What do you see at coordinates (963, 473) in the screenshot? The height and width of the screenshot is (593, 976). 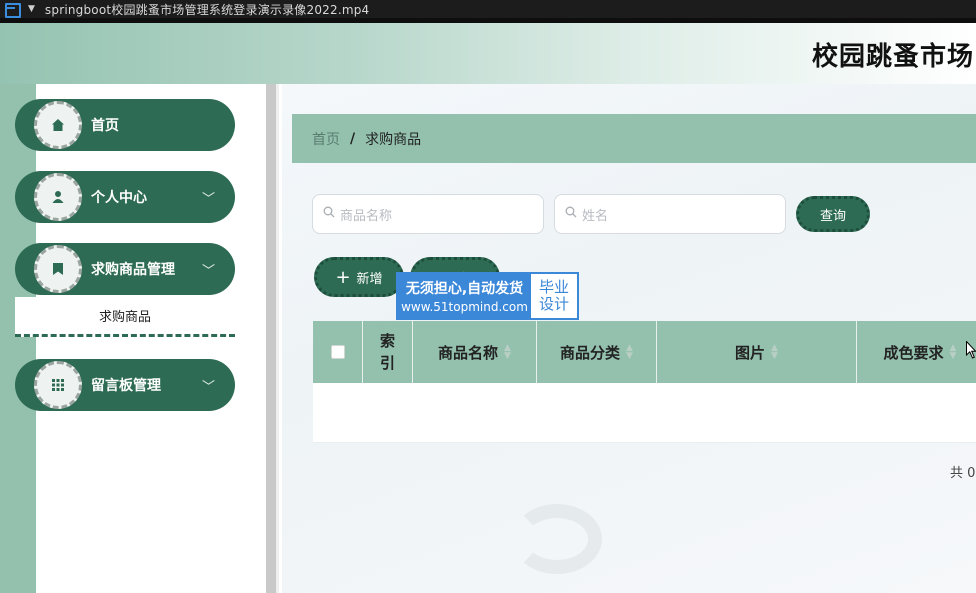 I see `pagination-total: 共 0` at bounding box center [963, 473].